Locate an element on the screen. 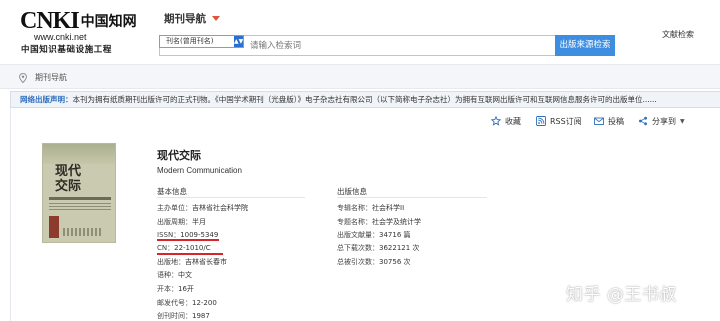  journal-english-title: Modern Communication is located at coordinates (199, 170).